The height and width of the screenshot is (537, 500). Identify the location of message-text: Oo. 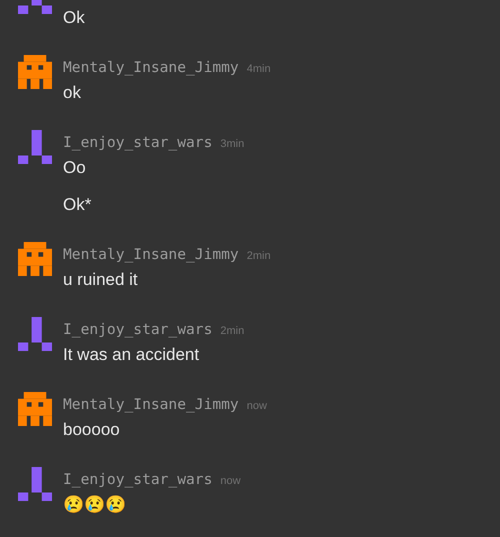
(74, 167).